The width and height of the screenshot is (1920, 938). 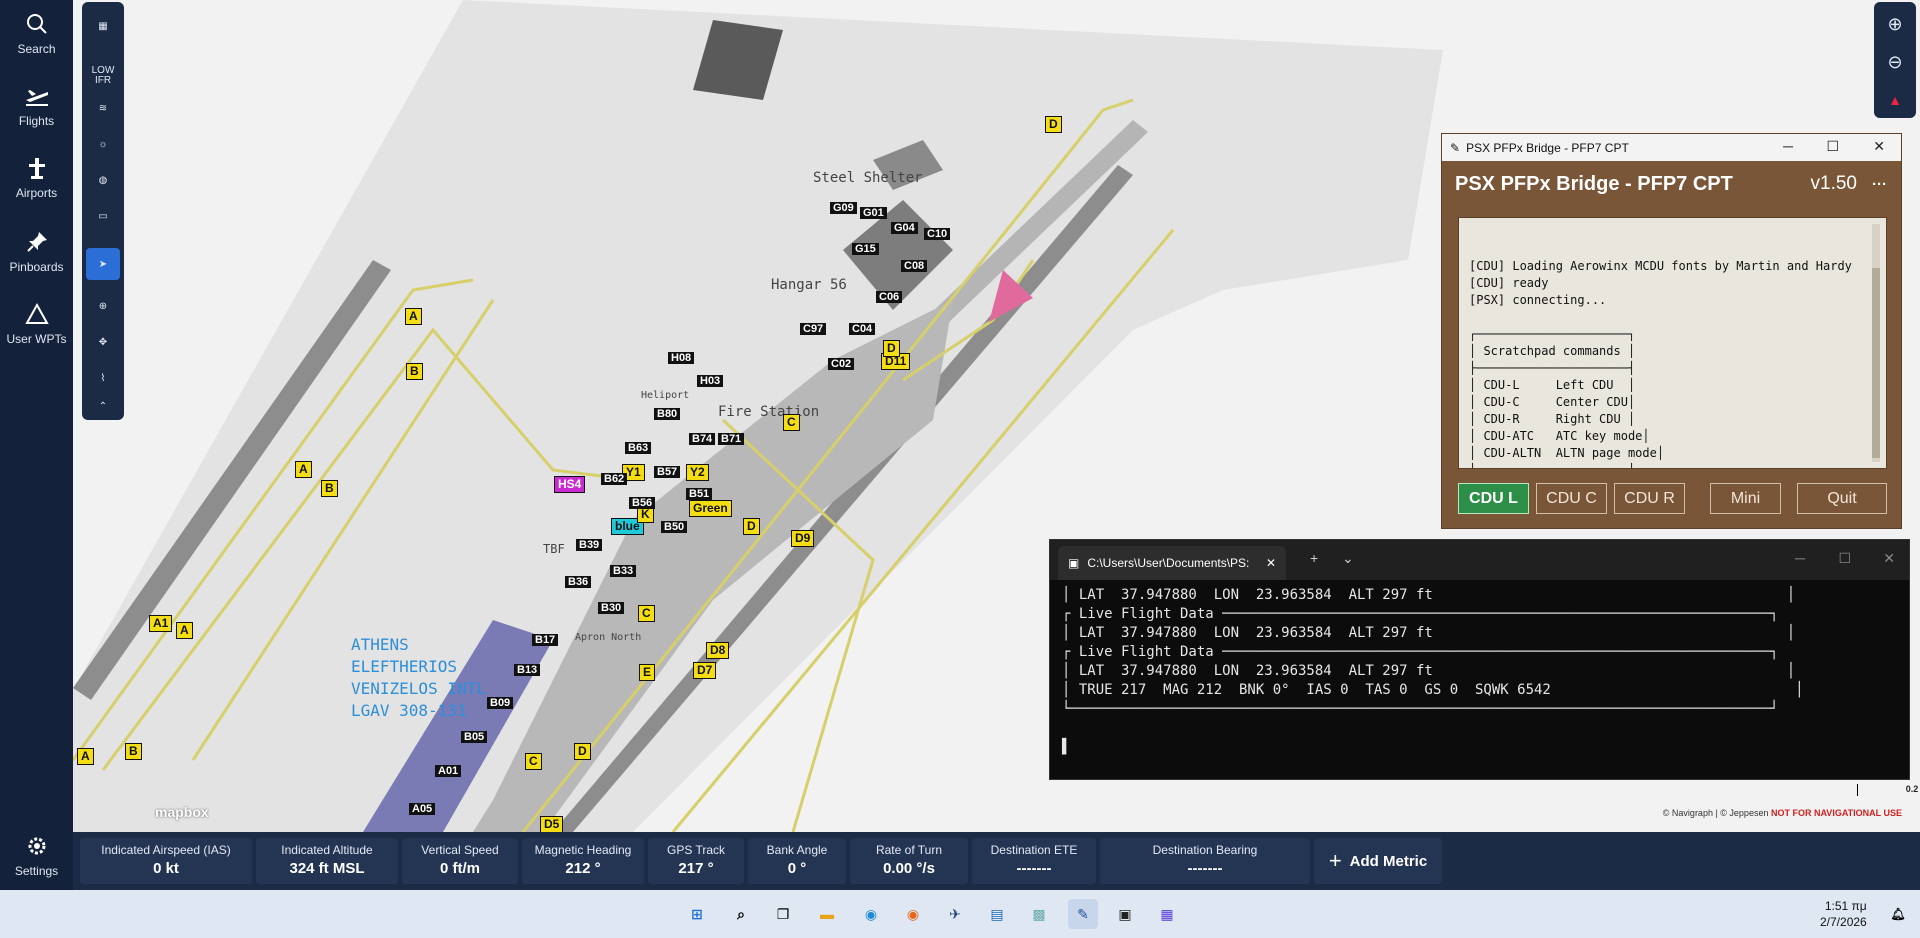 What do you see at coordinates (448, 771) in the screenshot?
I see `gate-label: A01` at bounding box center [448, 771].